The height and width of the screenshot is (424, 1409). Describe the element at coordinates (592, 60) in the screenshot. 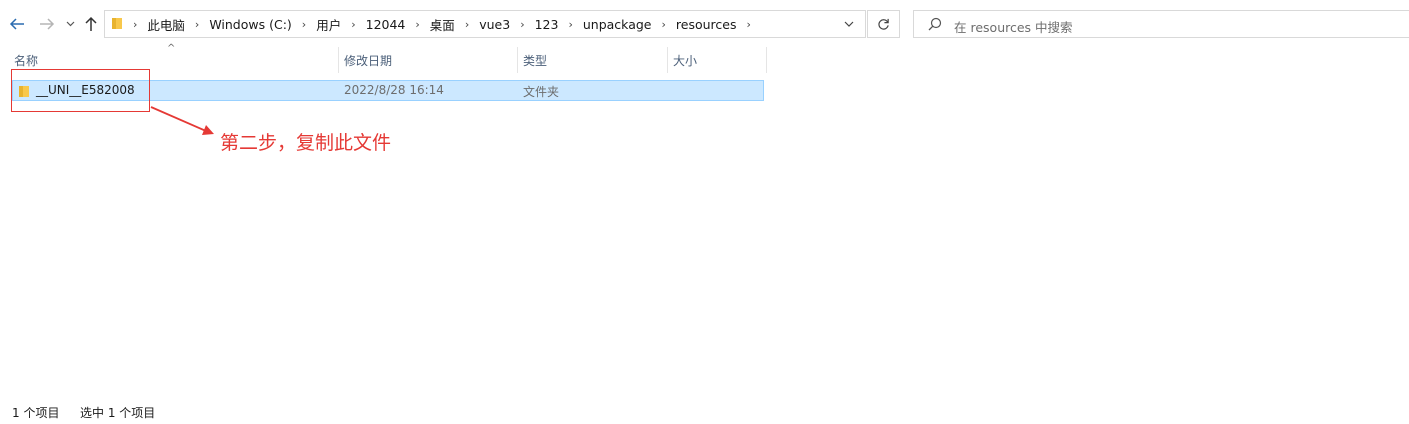

I see `column-header-type: 类型` at that location.